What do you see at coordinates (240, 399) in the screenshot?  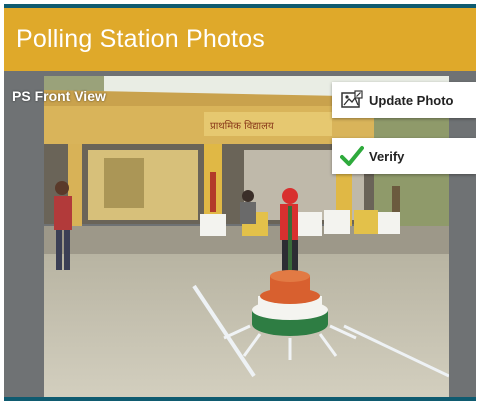 I see `bottom-accent-strip` at bounding box center [240, 399].